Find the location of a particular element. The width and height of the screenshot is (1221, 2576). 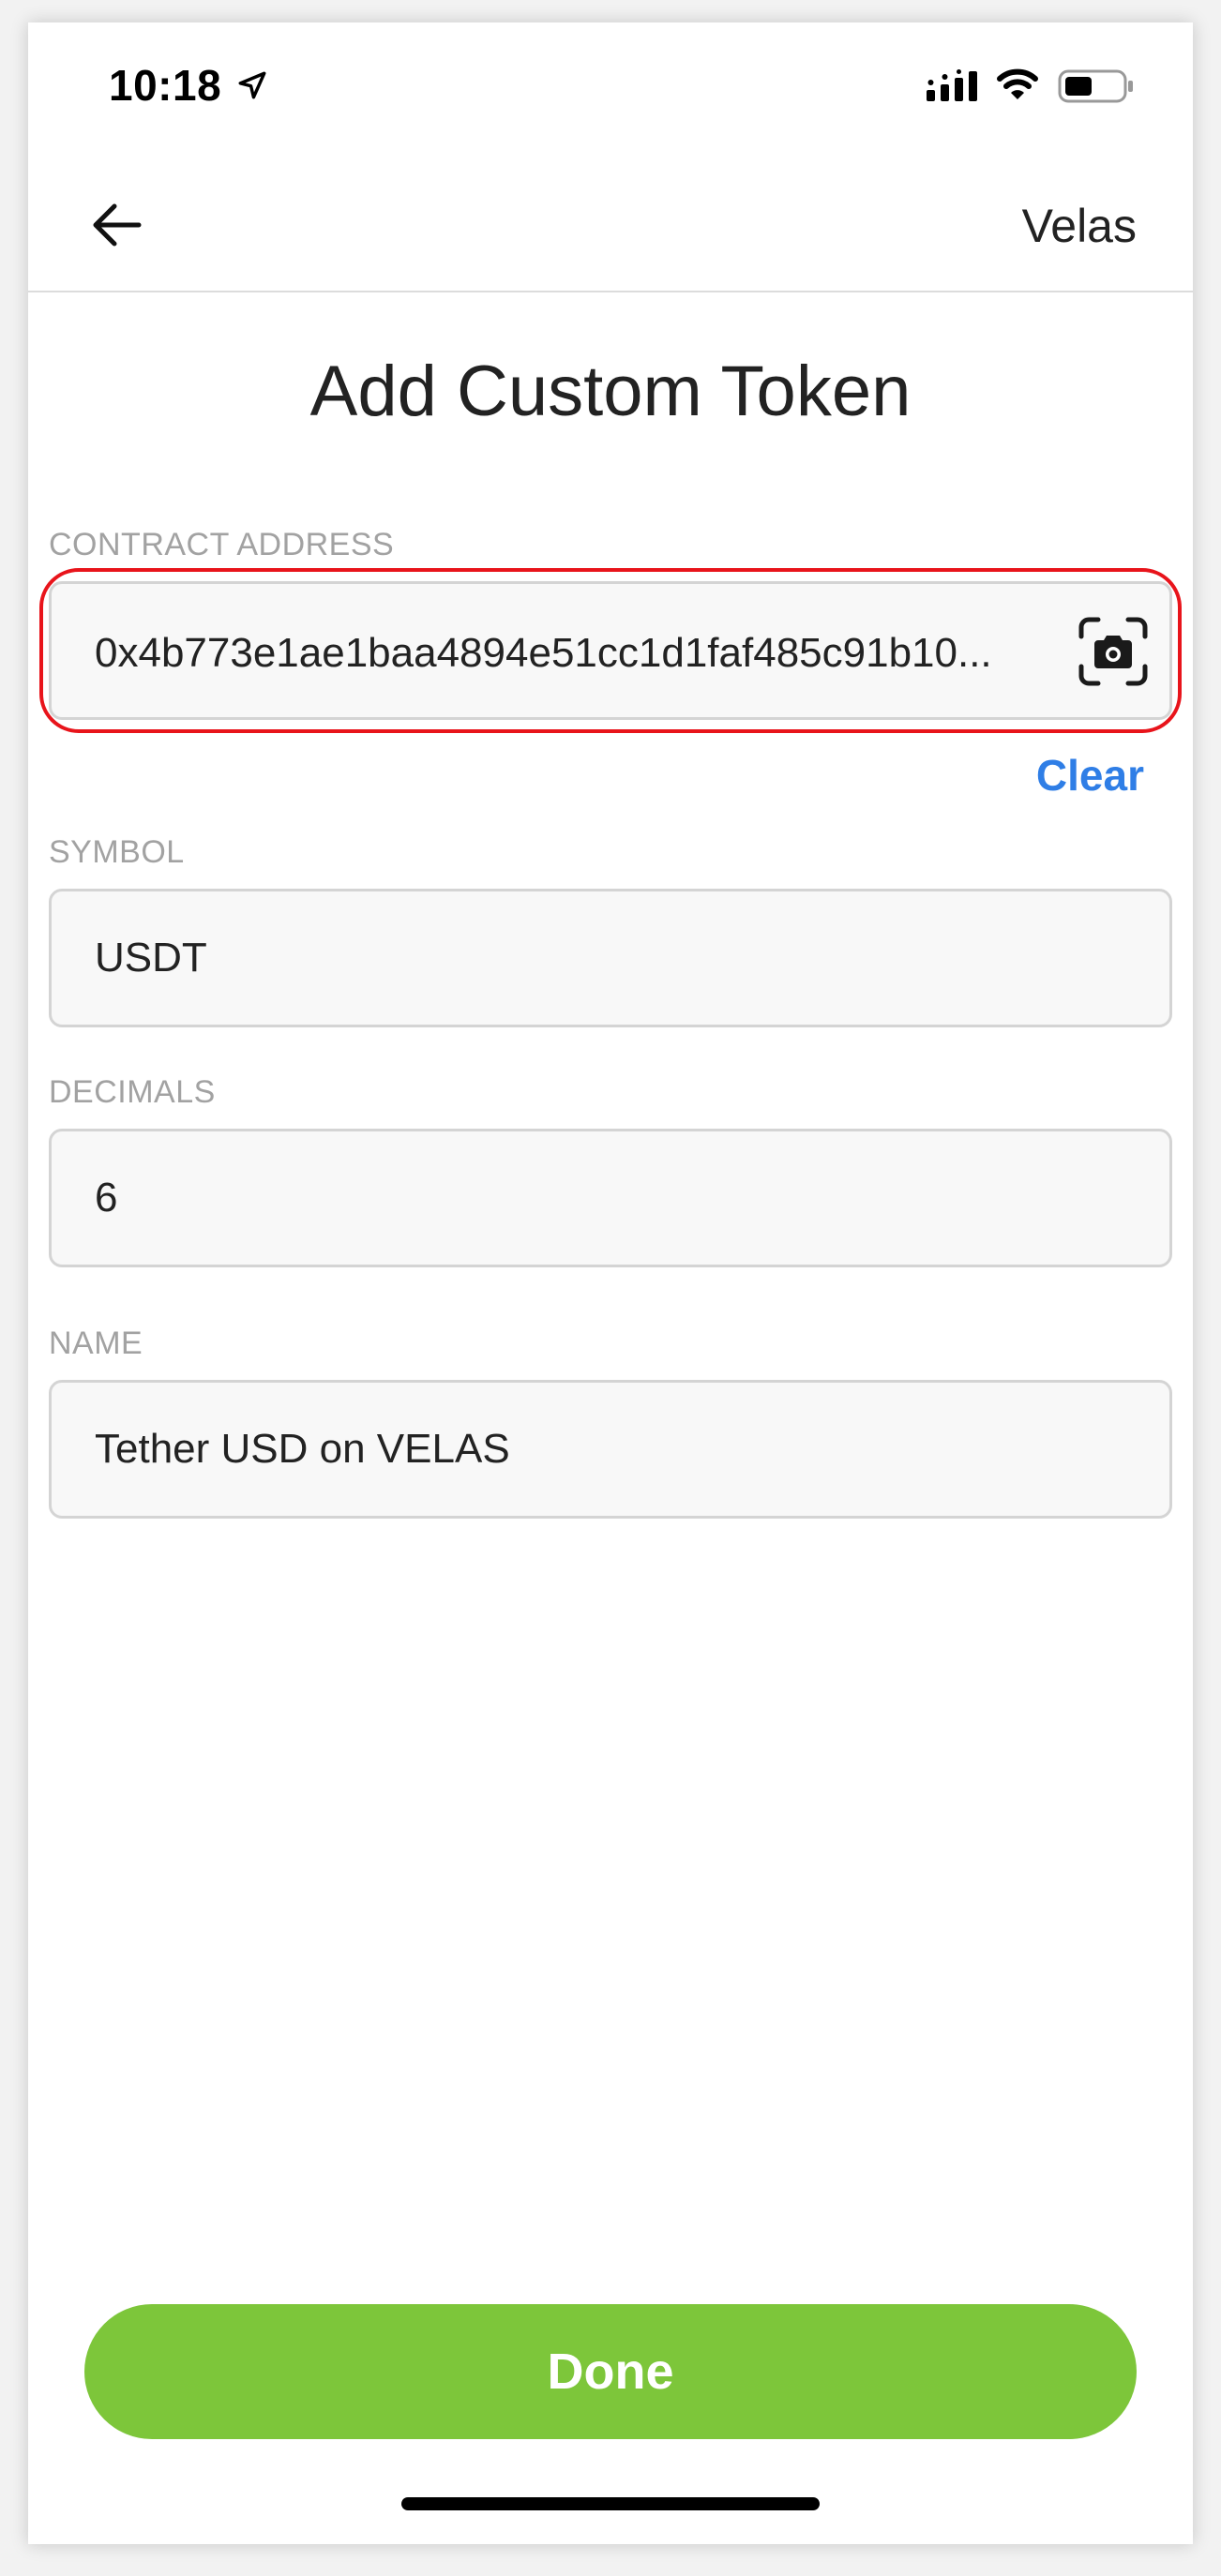

name-label: NAME is located at coordinates (96, 1343).